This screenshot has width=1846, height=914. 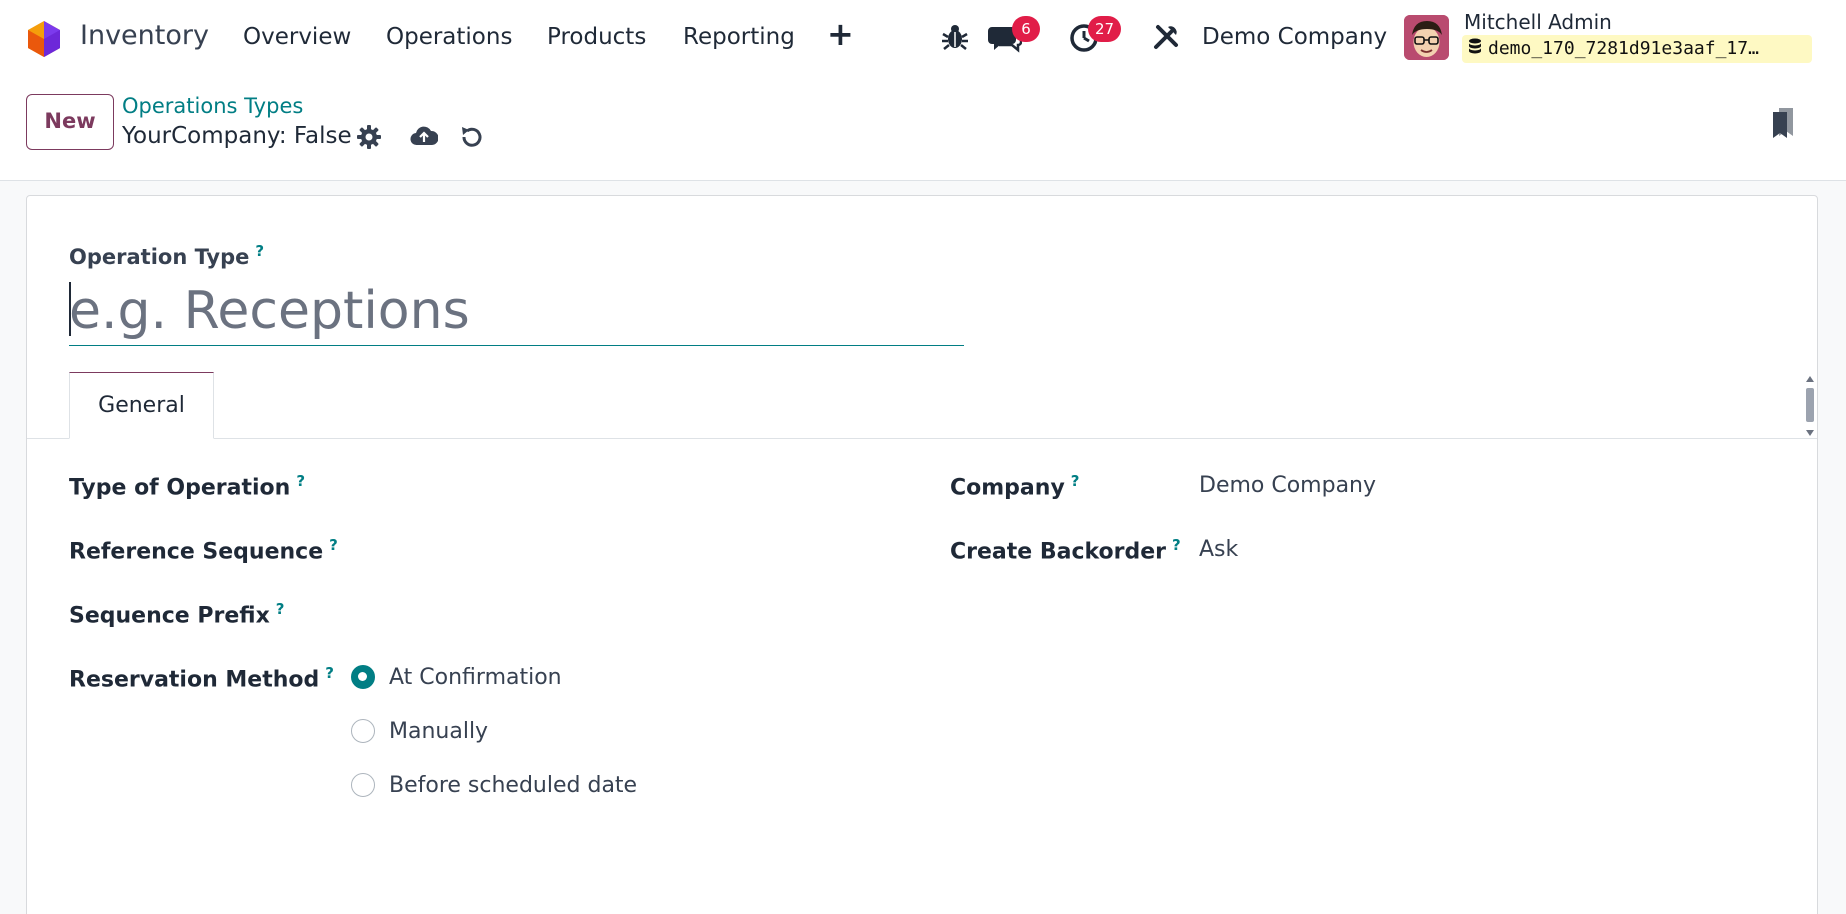 I want to click on user-name: Mitchell Admin, so click(x=1538, y=22).